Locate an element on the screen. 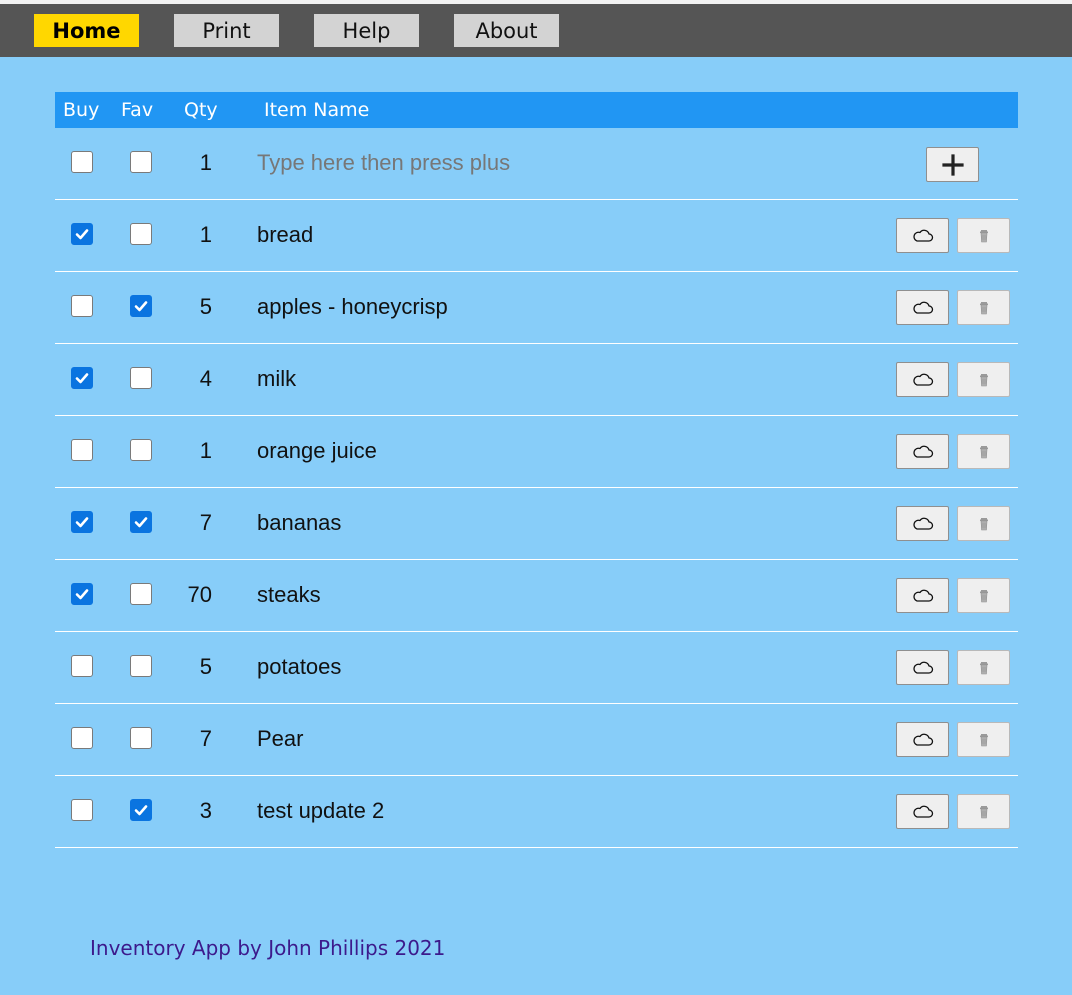 This screenshot has height=995, width=1072. table-row: 5 apples - honeycrisp is located at coordinates (536, 308).